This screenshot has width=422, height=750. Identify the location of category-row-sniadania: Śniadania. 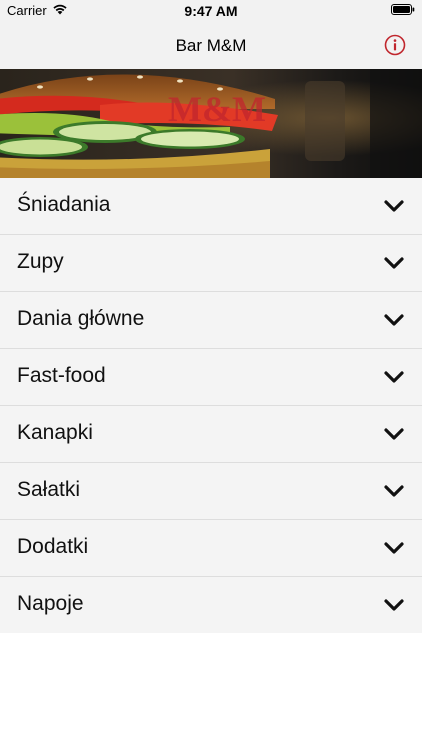
(211, 206).